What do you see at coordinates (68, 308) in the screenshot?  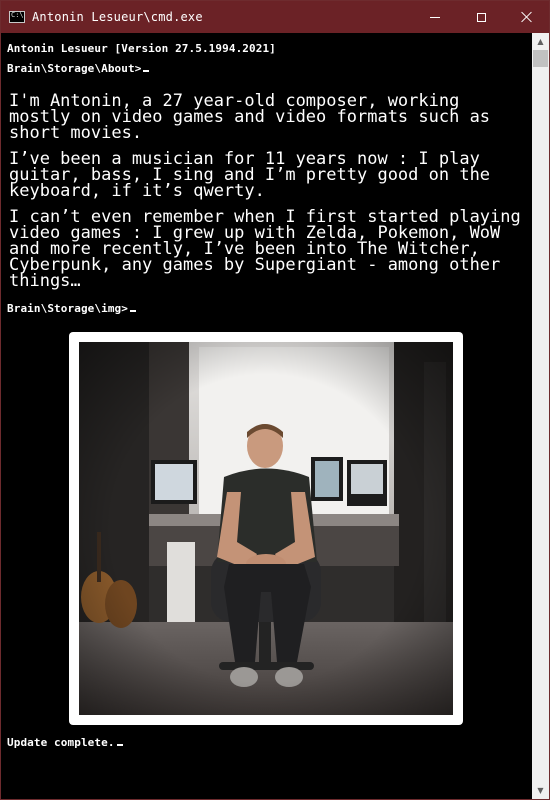 I see `prompt-img-text: Brain\Storage\img>` at bounding box center [68, 308].